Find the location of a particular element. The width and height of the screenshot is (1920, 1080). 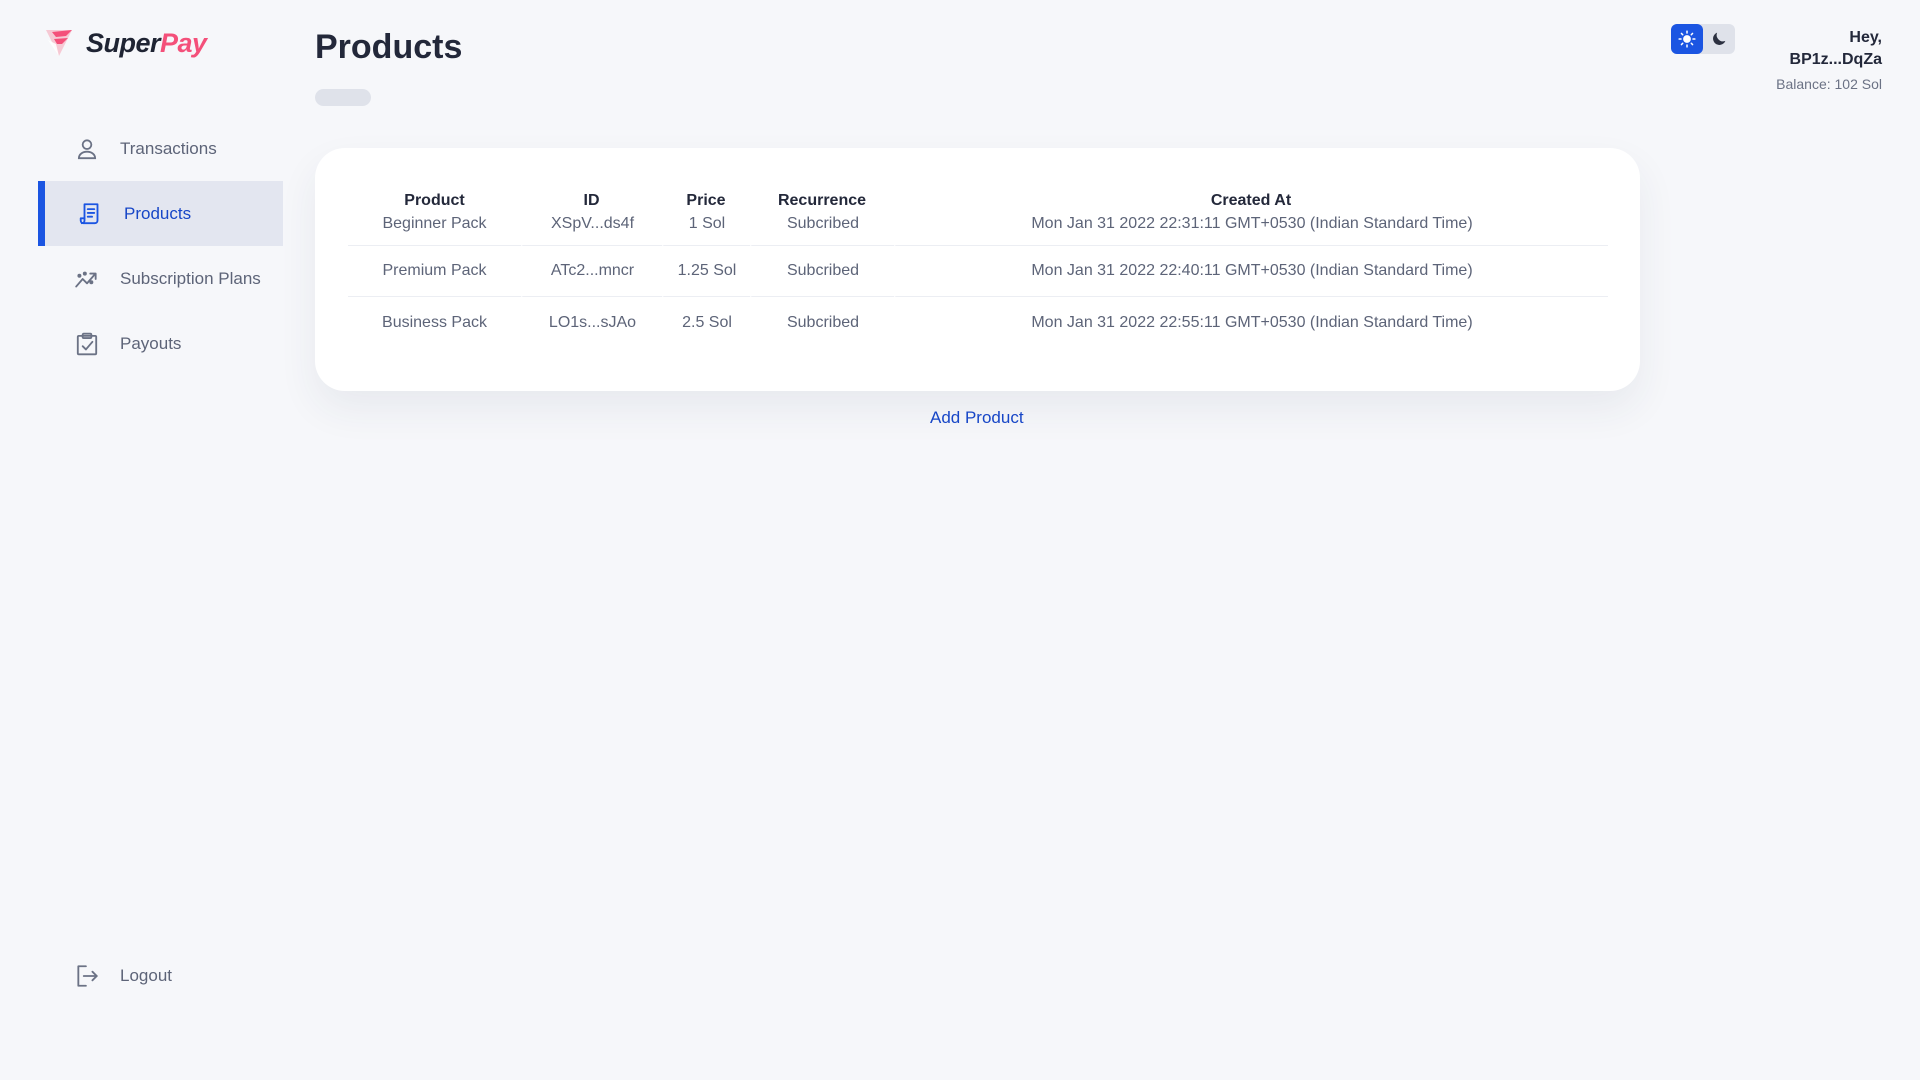

wallet-balance: Balance: 102 Sol is located at coordinates (1829, 84).